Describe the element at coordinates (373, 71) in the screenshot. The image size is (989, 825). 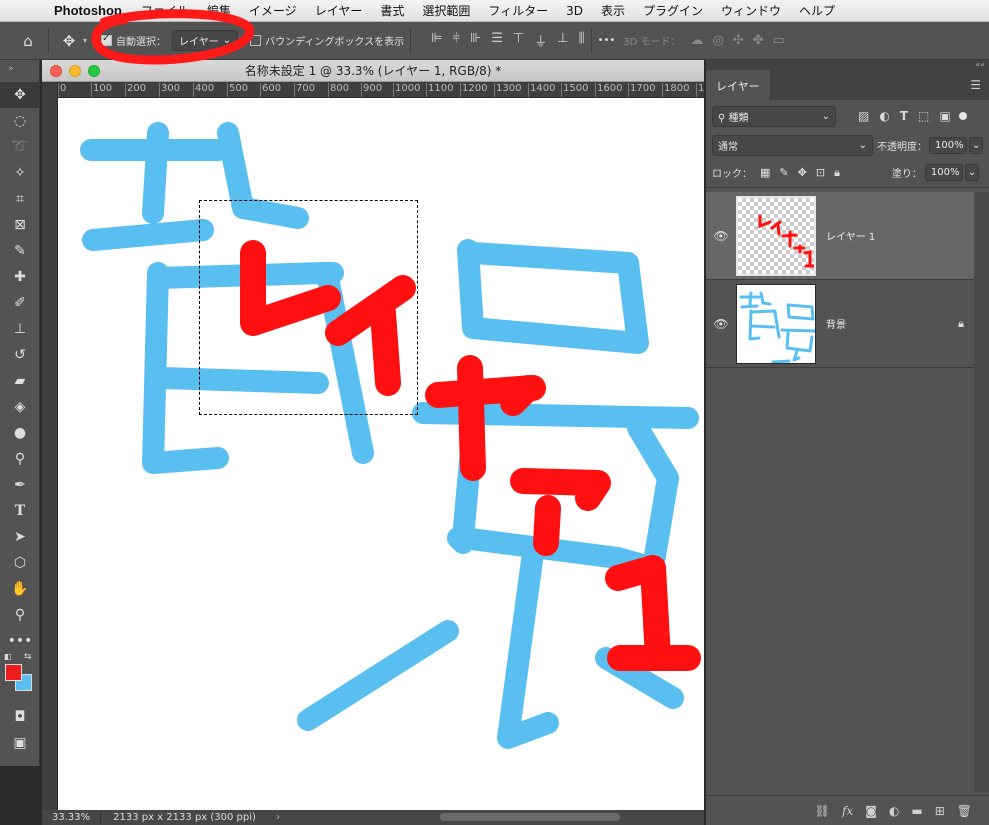
I see `document-title-bar: 名称未設定 1 @ 33.3% (レイヤー 1, RGB/8) *` at that location.